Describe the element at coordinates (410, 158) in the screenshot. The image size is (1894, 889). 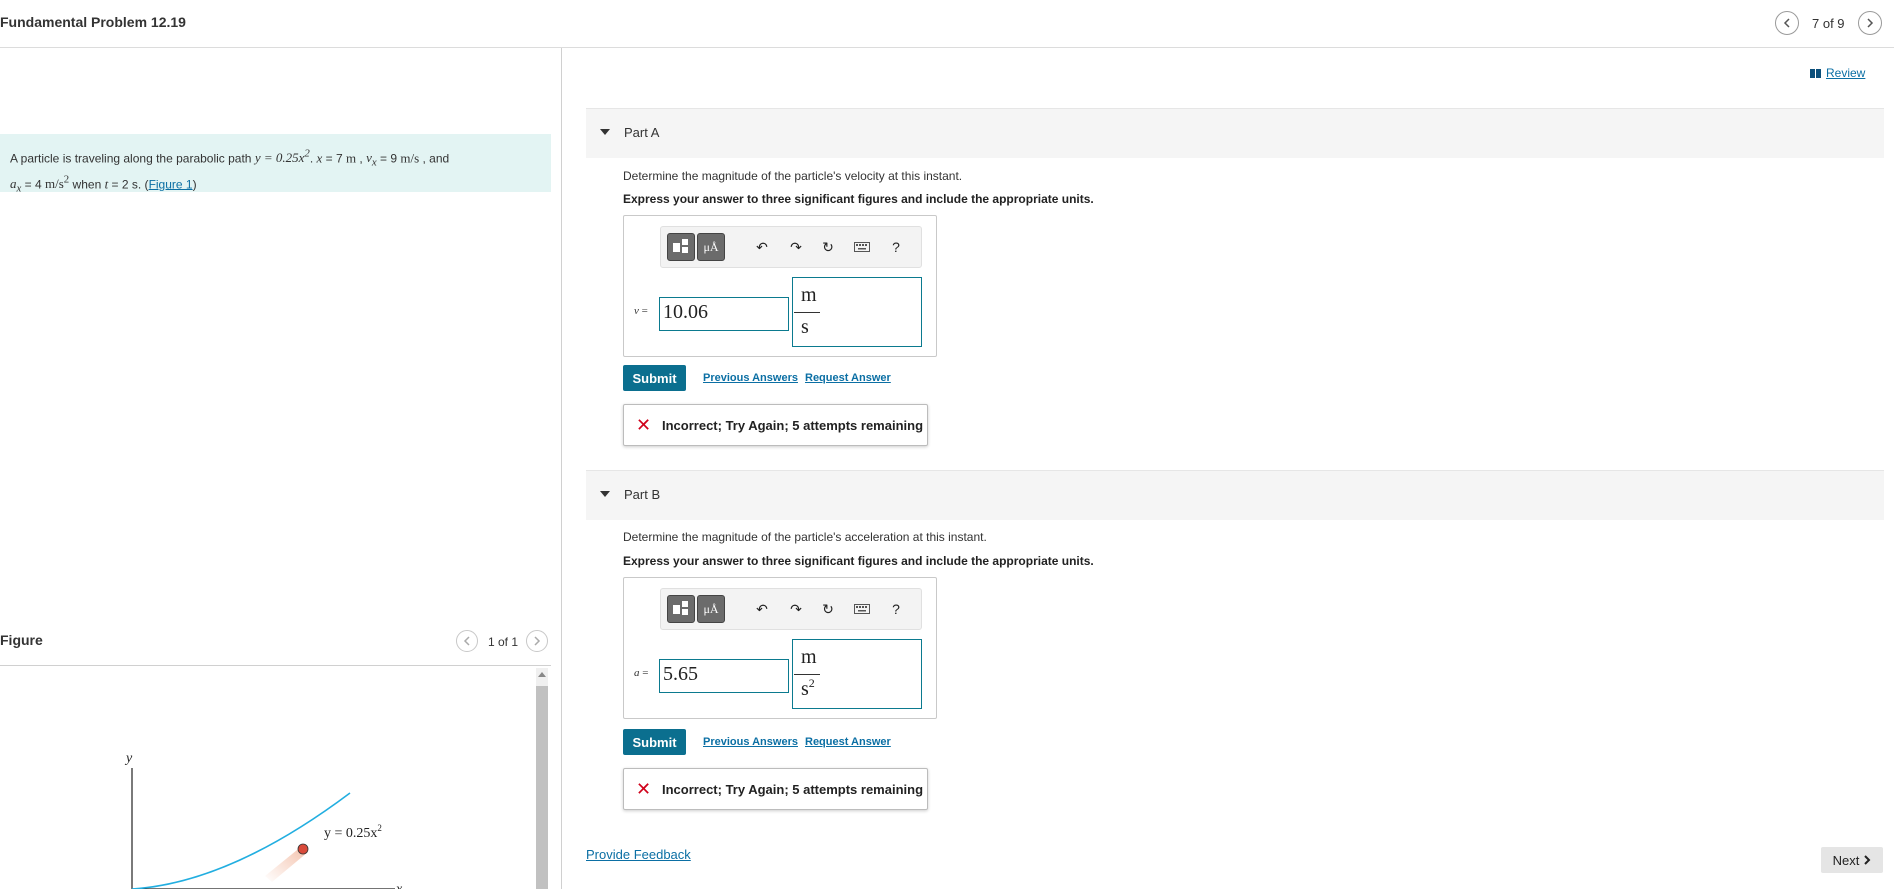
I see `vx-unit: m/s` at that location.